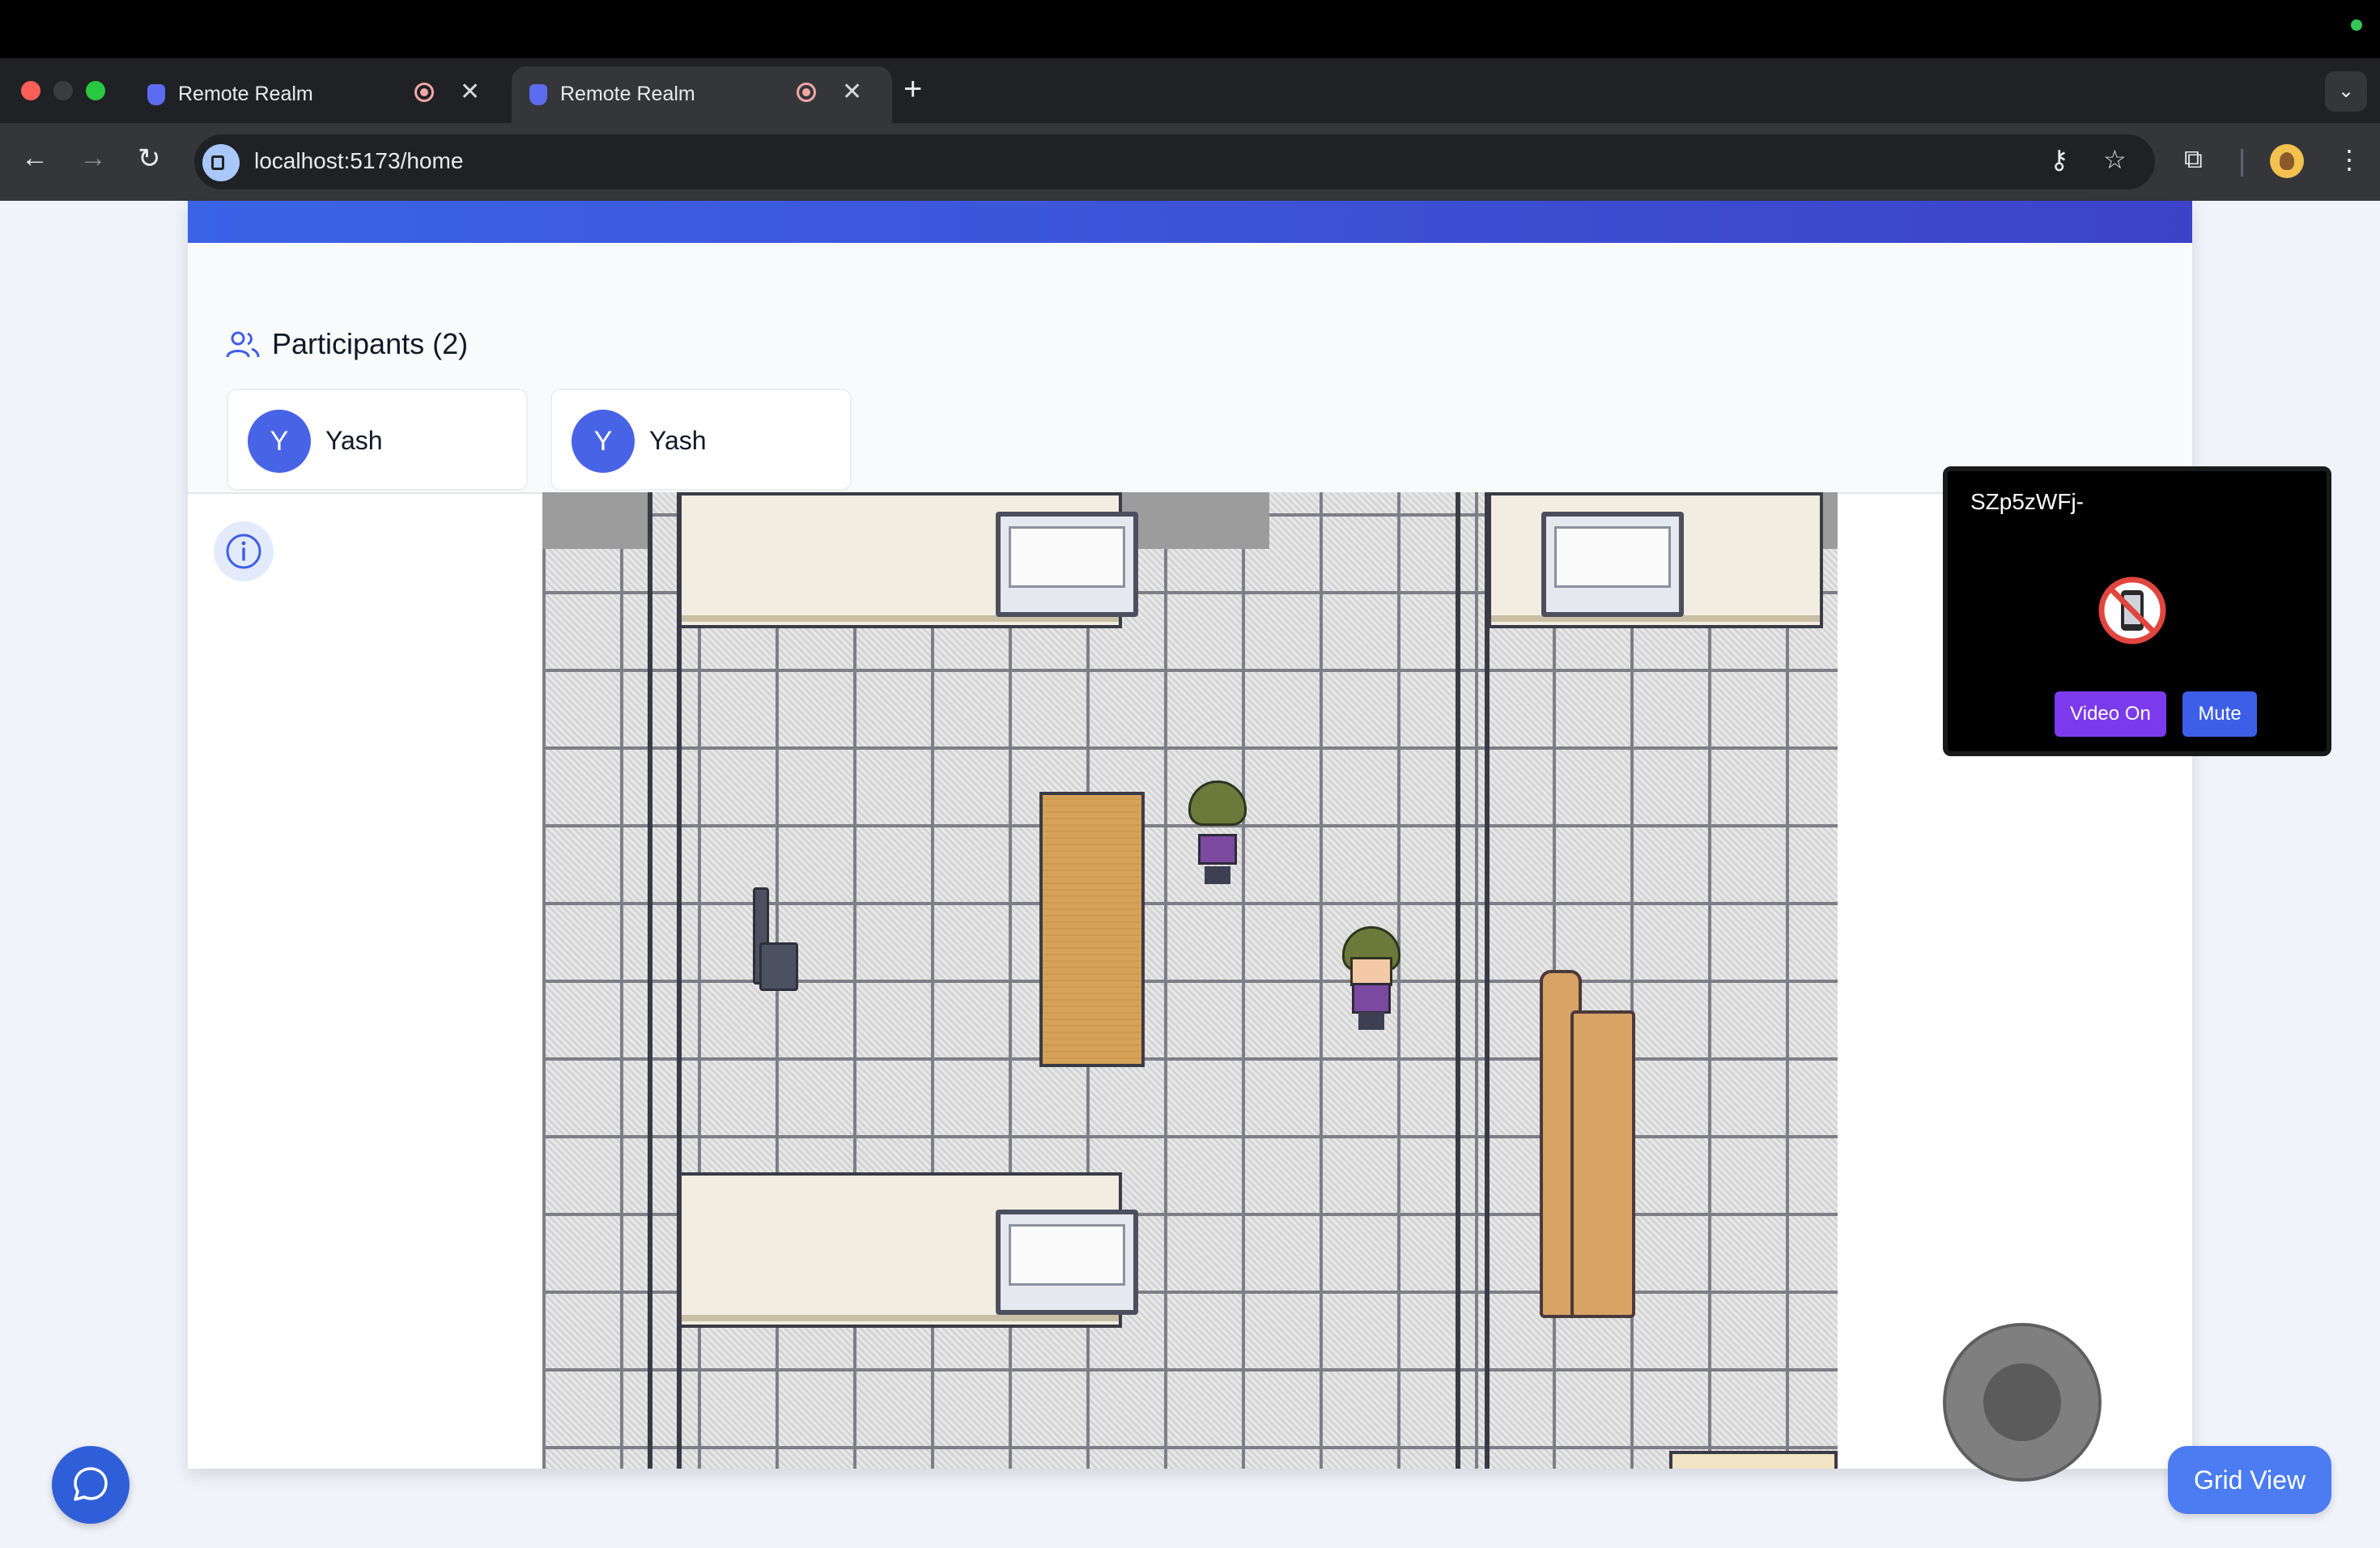 The image size is (2380, 1548). I want to click on kebab-icon: ⋮, so click(2349, 159).